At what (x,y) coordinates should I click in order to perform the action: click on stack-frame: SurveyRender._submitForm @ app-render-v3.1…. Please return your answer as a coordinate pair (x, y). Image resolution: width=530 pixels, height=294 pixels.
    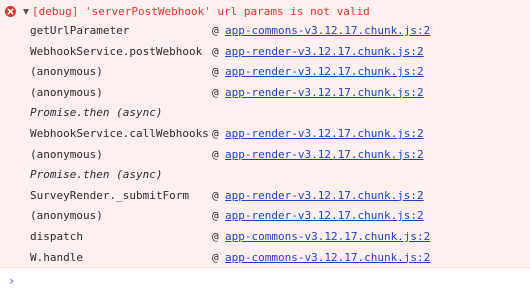
    Looking at the image, I should click on (265, 195).